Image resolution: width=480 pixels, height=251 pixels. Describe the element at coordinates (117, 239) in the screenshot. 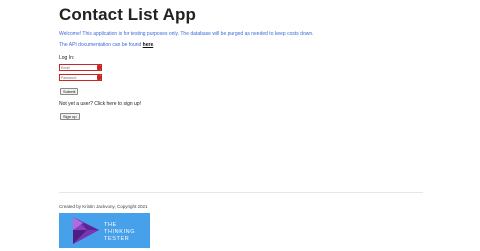

I see `logo-text-line: TESTER` at that location.